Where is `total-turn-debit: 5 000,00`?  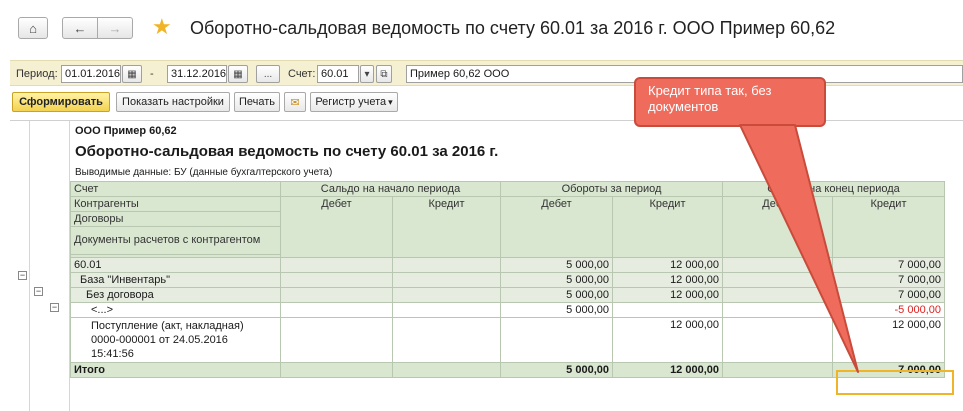
total-turn-debit: 5 000,00 is located at coordinates (556, 370).